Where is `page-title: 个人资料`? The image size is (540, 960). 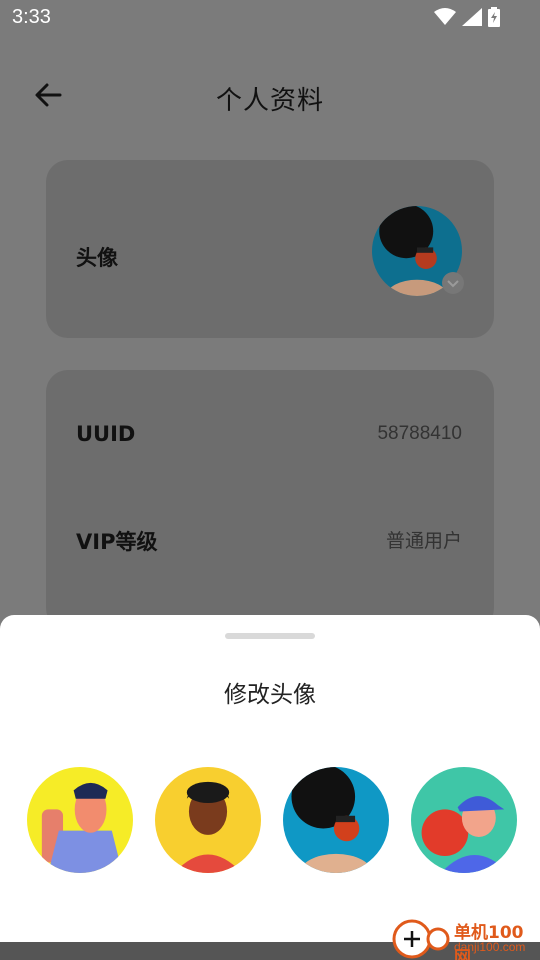 page-title: 个人资料 is located at coordinates (269, 101).